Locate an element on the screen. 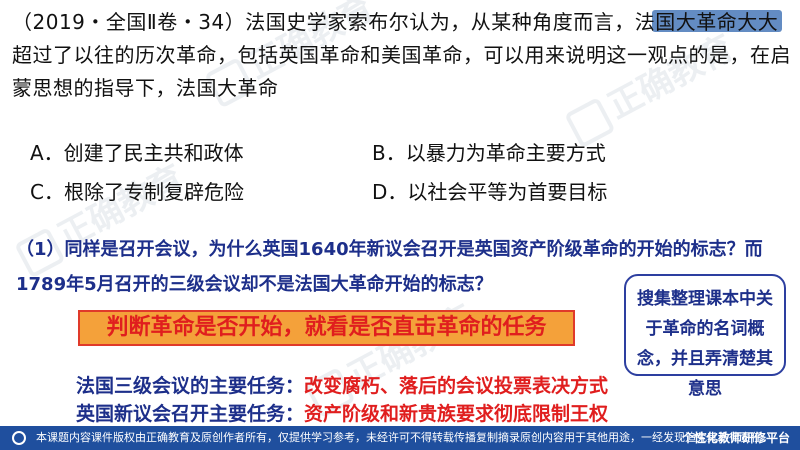  sub-question-number: （1） is located at coordinates (40, 249).